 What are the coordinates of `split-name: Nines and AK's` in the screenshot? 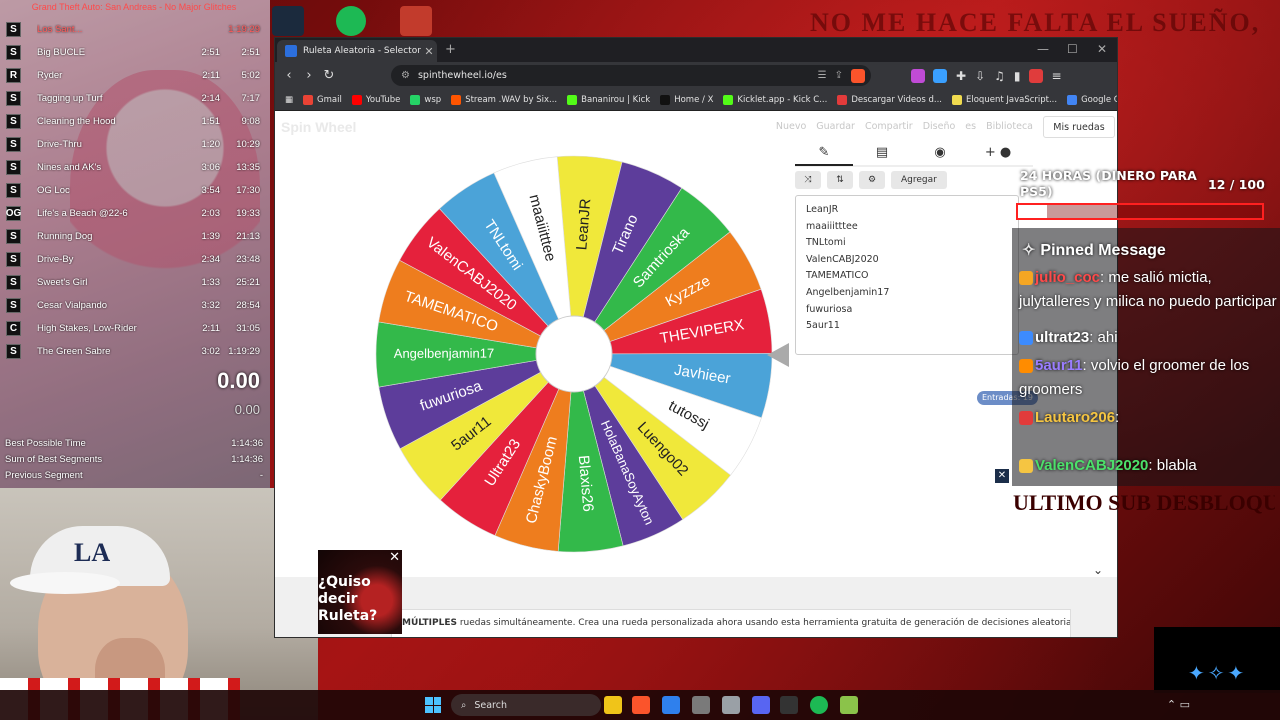 It's located at (69, 167).